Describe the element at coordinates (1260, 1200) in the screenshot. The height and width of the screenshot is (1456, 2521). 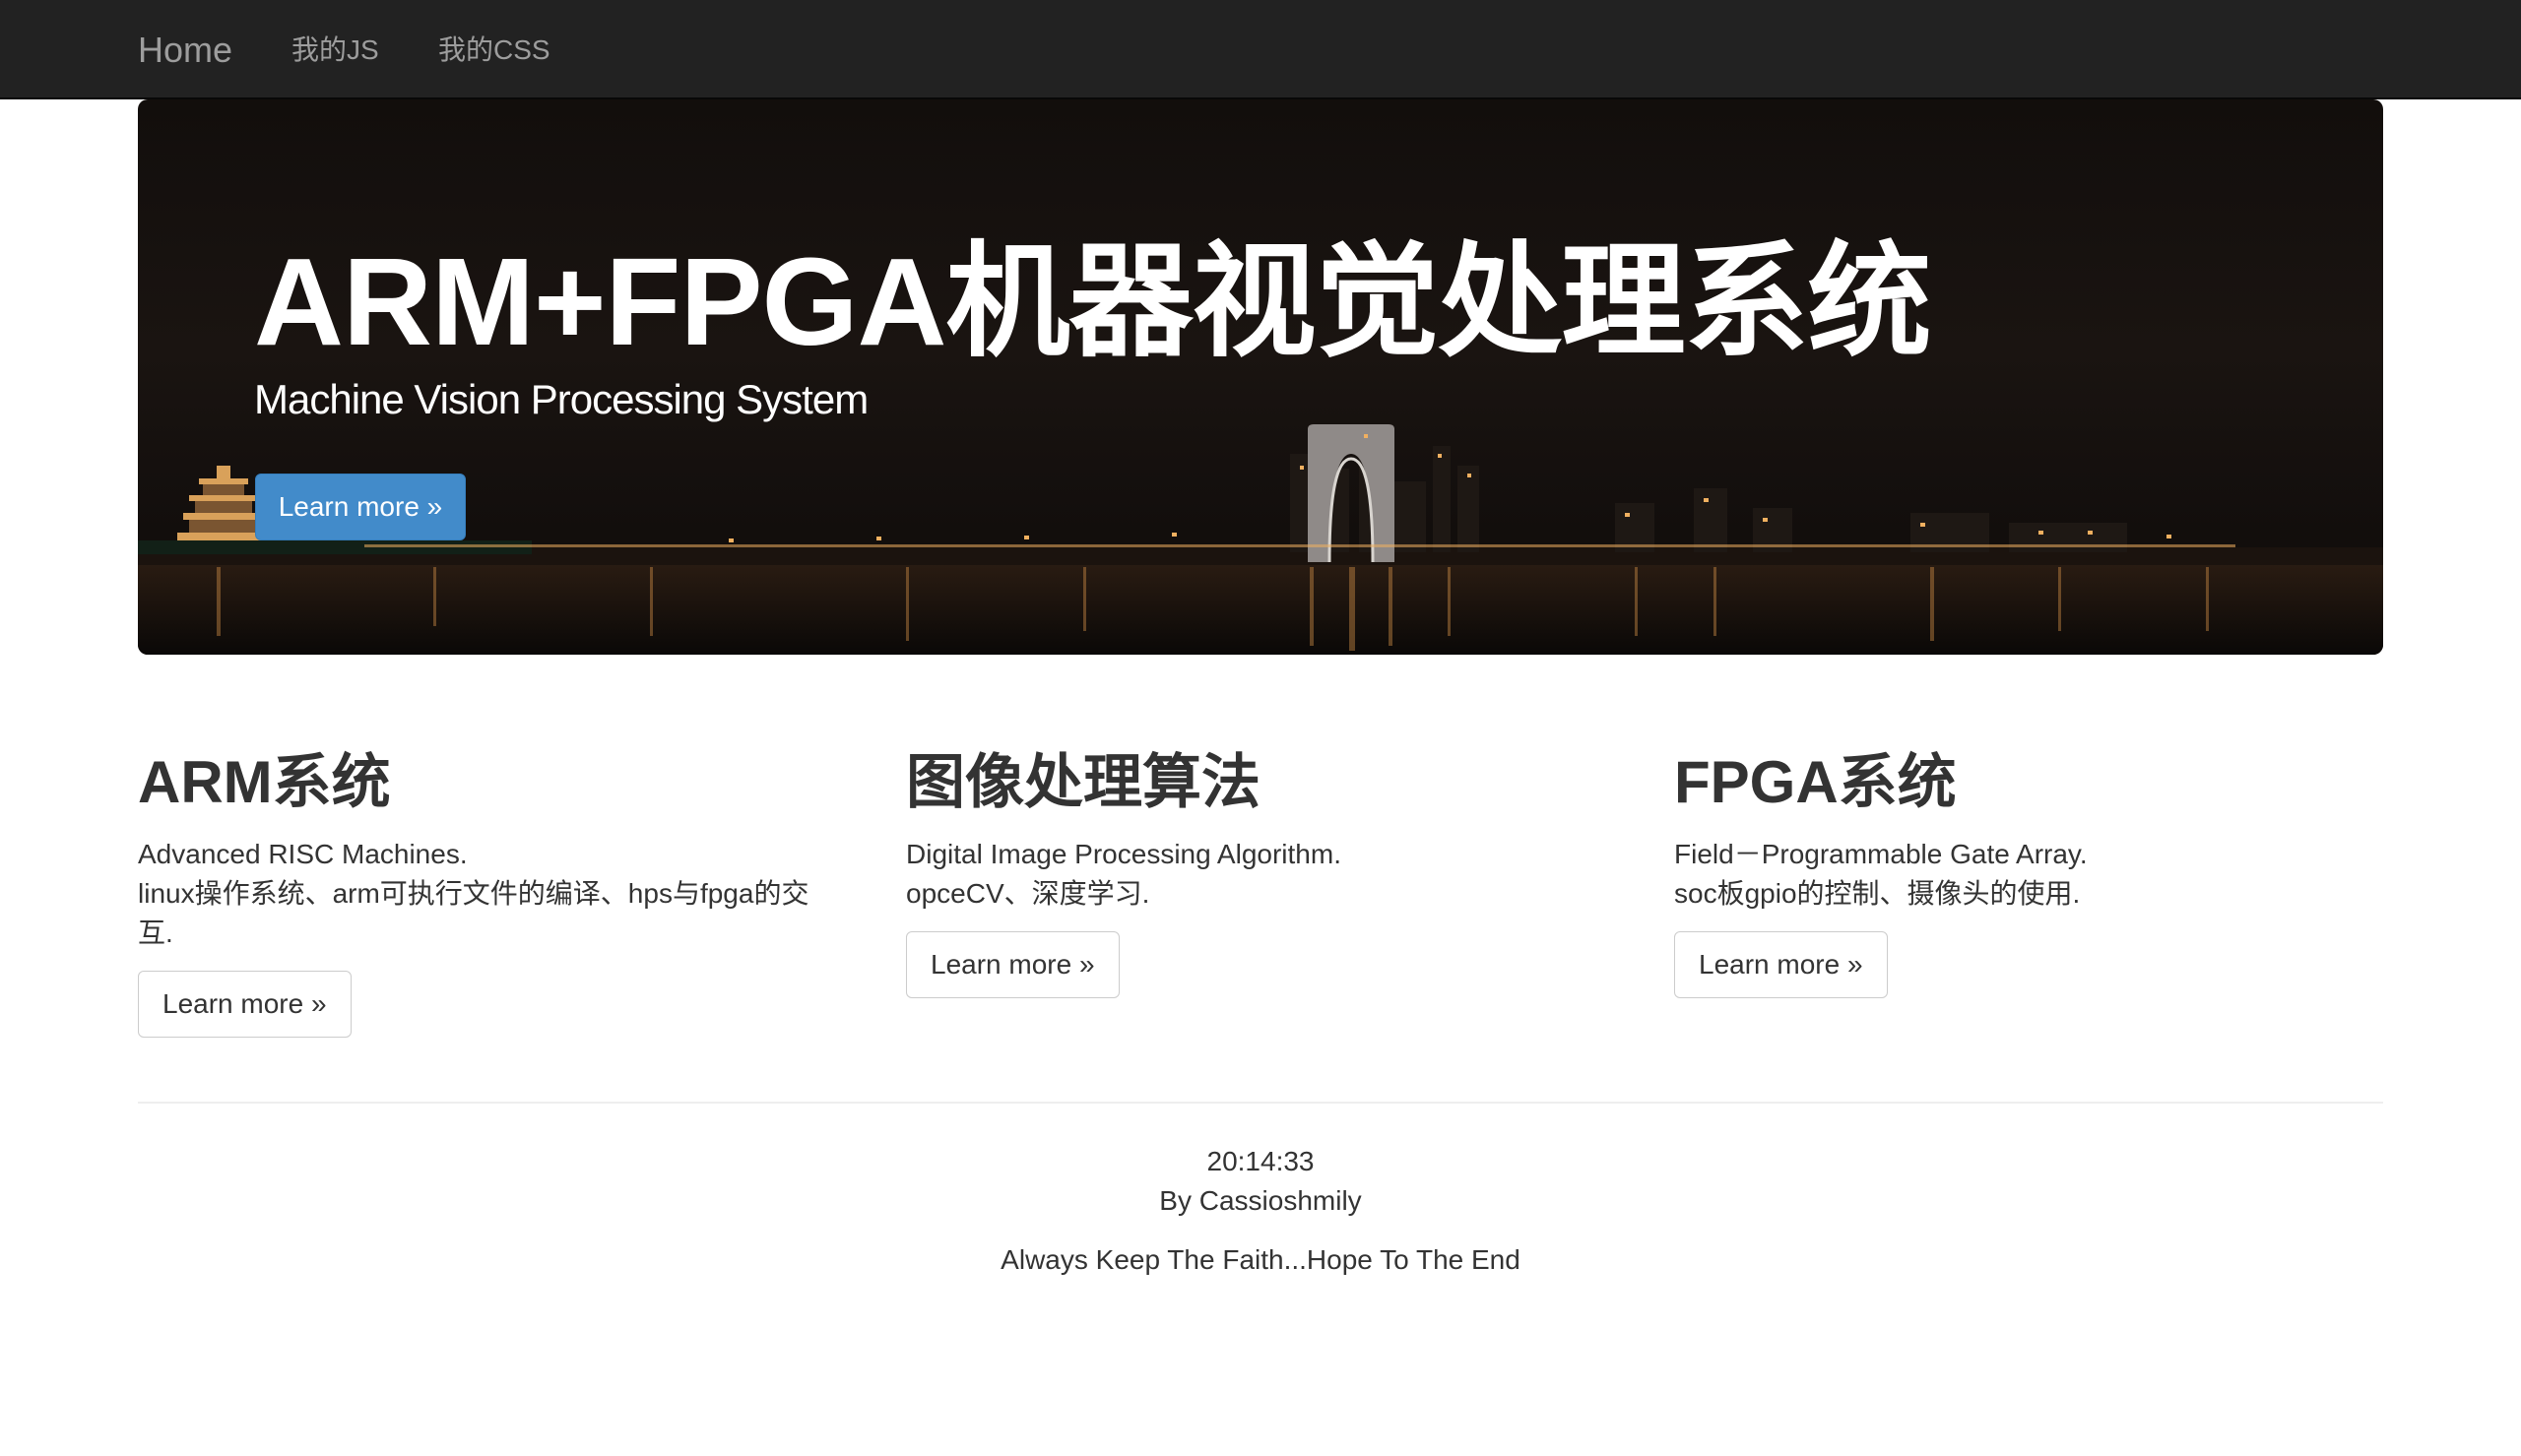
I see `author-credit: By Cassioshmily` at that location.